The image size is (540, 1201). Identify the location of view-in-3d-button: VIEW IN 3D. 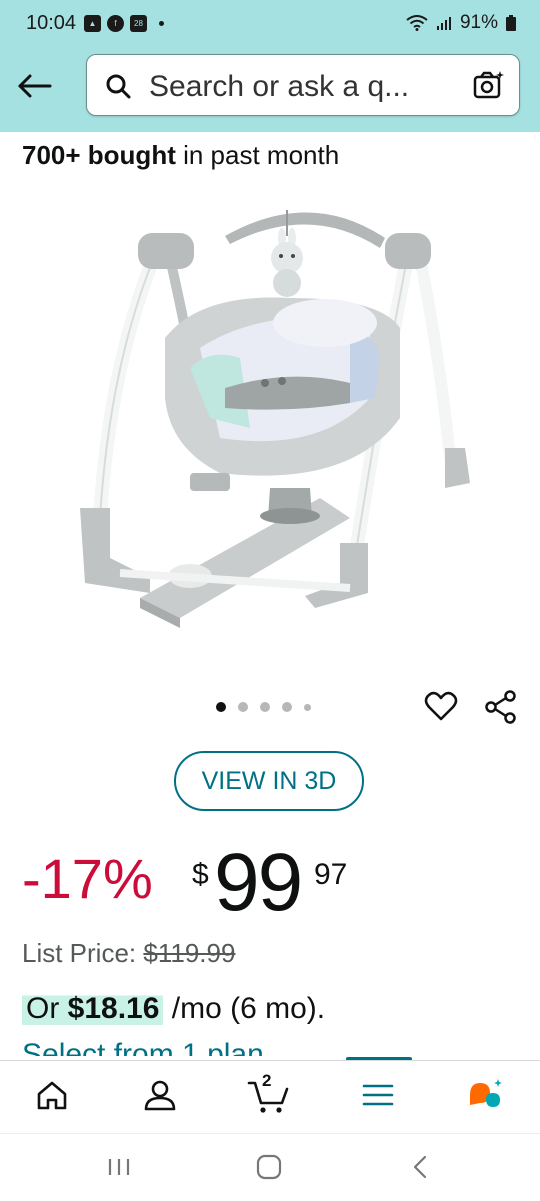
(269, 781).